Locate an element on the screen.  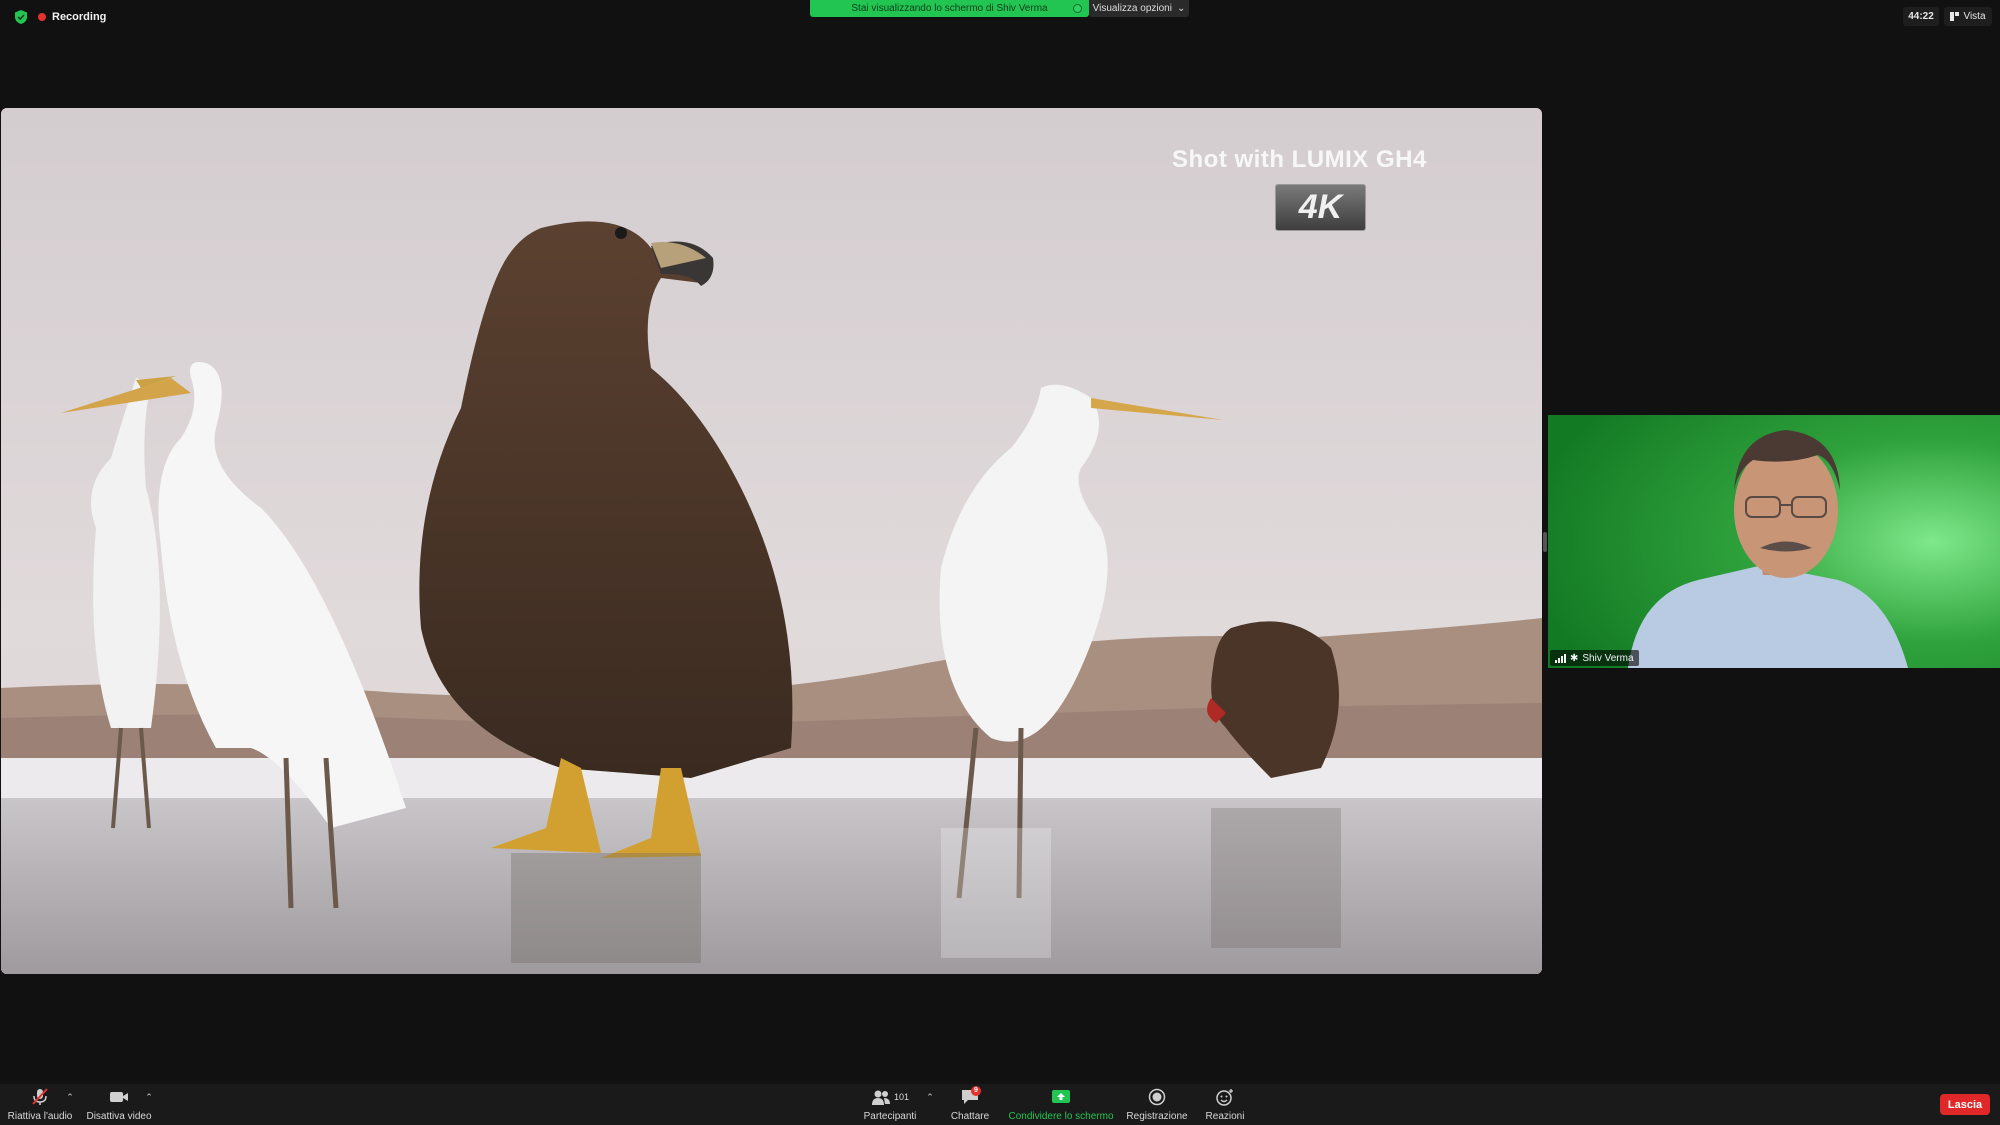
audio-options-caret: ⌃ is located at coordinates (70, 1097).